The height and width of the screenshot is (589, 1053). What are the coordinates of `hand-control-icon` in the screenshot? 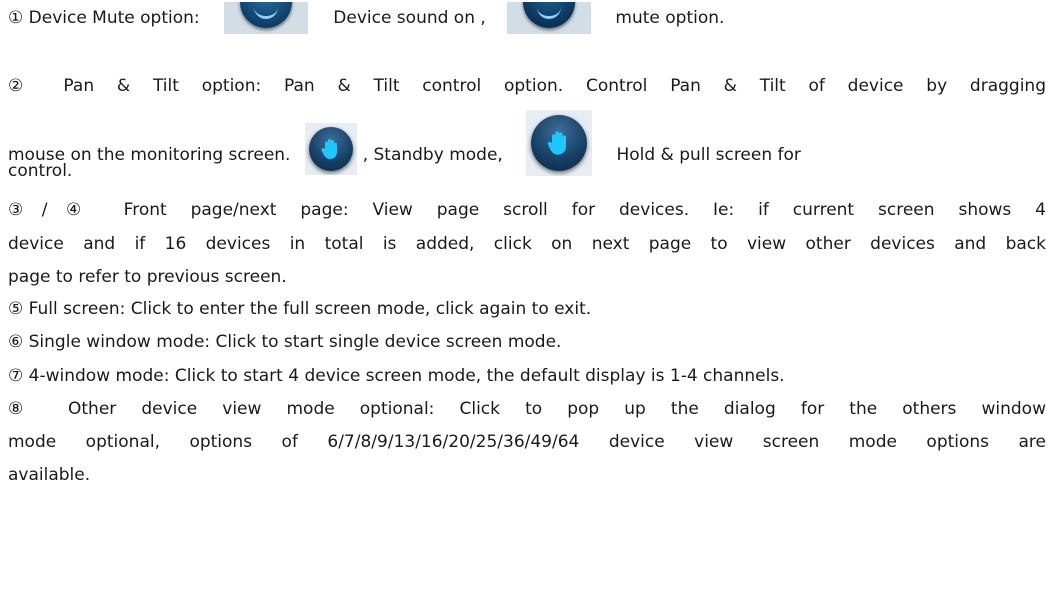 It's located at (558, 143).